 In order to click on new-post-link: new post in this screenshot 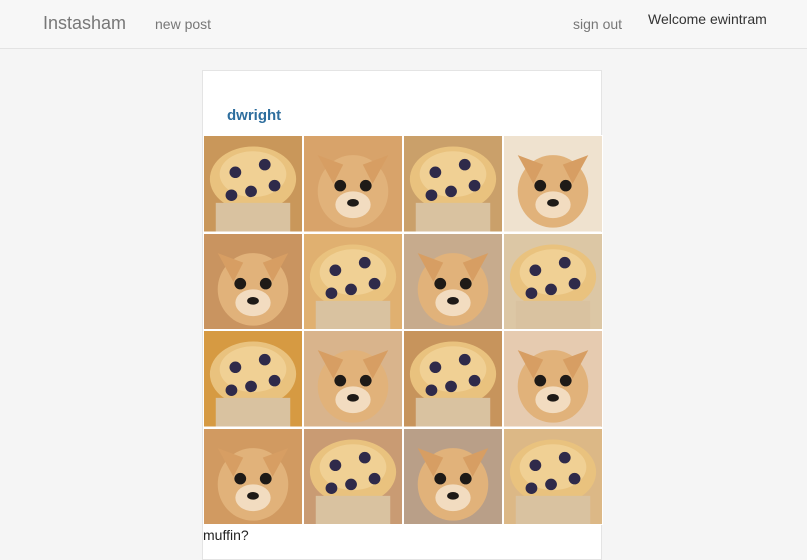, I will do `click(183, 24)`.